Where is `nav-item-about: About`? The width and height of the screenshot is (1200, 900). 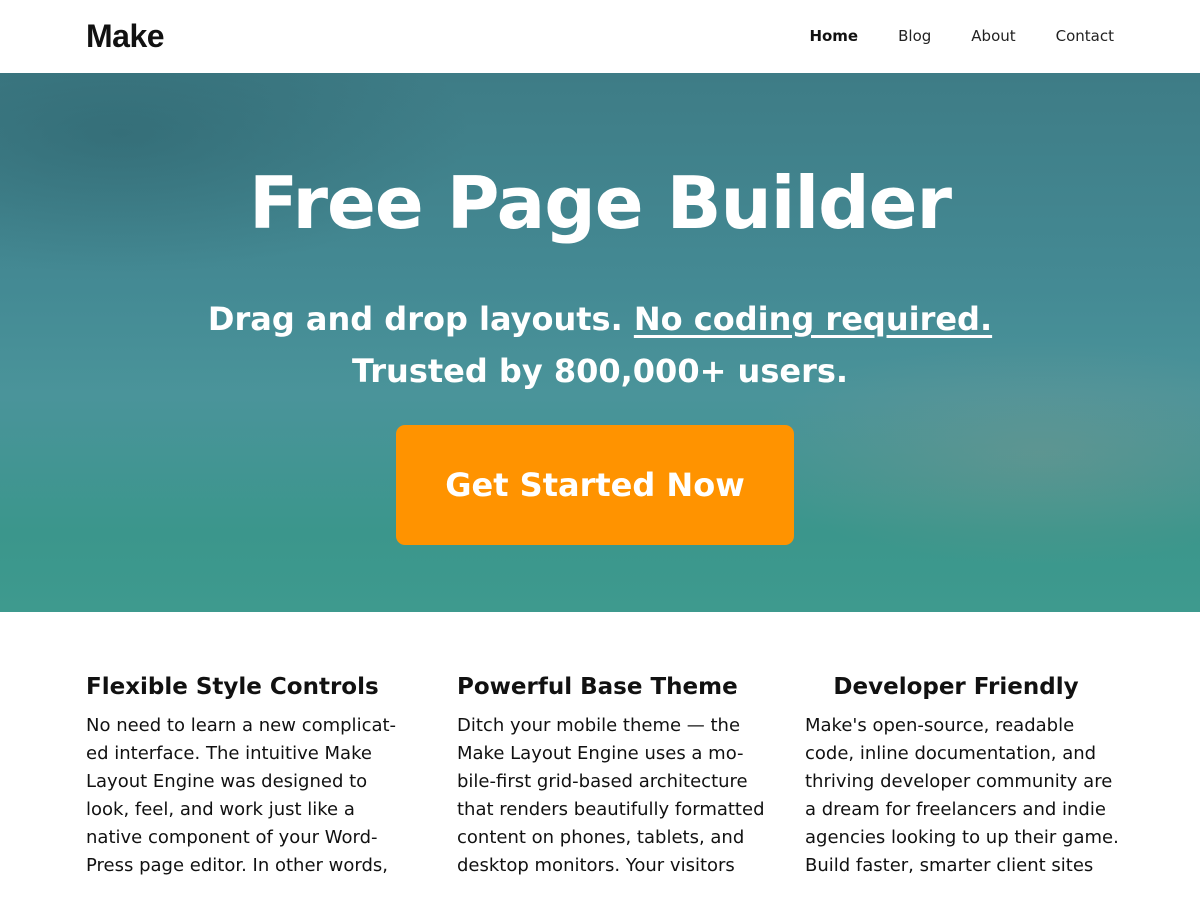 nav-item-about: About is located at coordinates (993, 36).